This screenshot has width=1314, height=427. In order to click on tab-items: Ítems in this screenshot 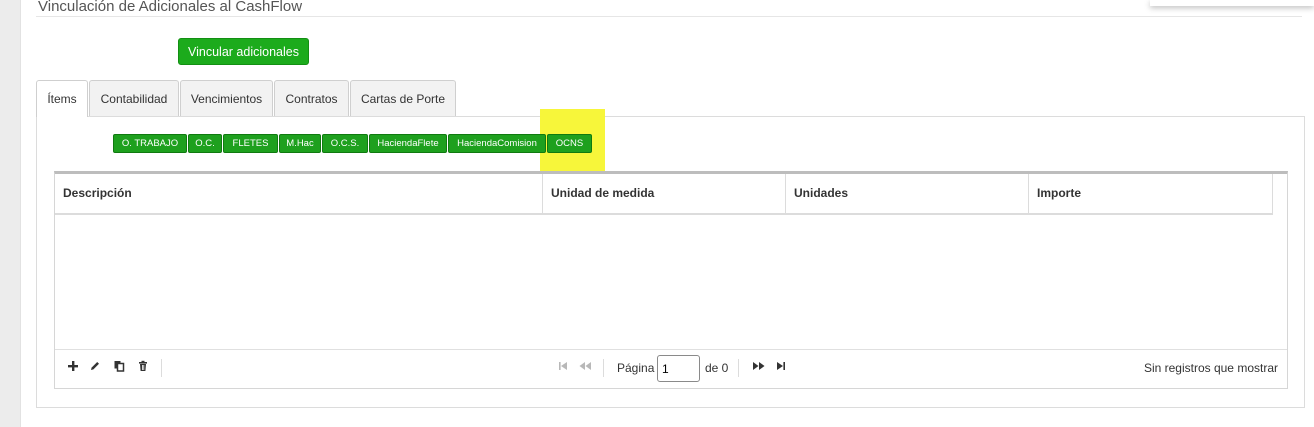, I will do `click(62, 98)`.